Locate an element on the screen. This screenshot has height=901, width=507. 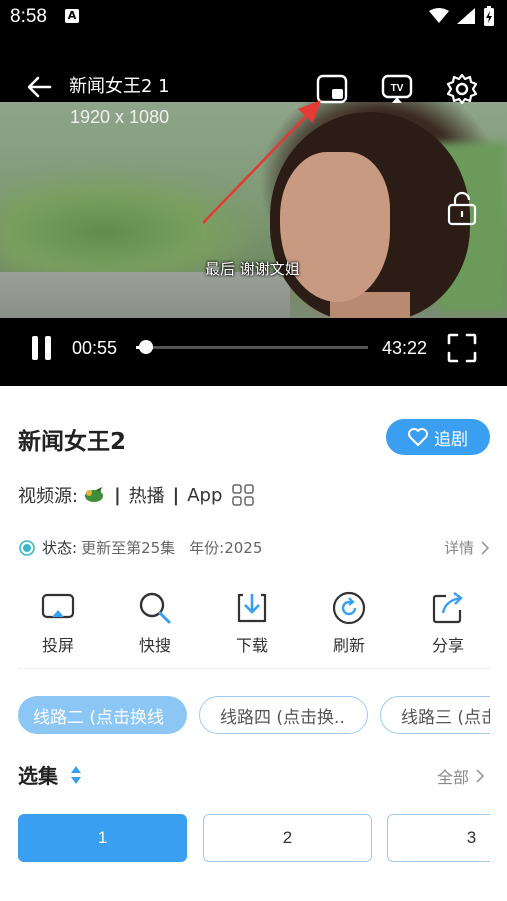
divider is located at coordinates (254, 668).